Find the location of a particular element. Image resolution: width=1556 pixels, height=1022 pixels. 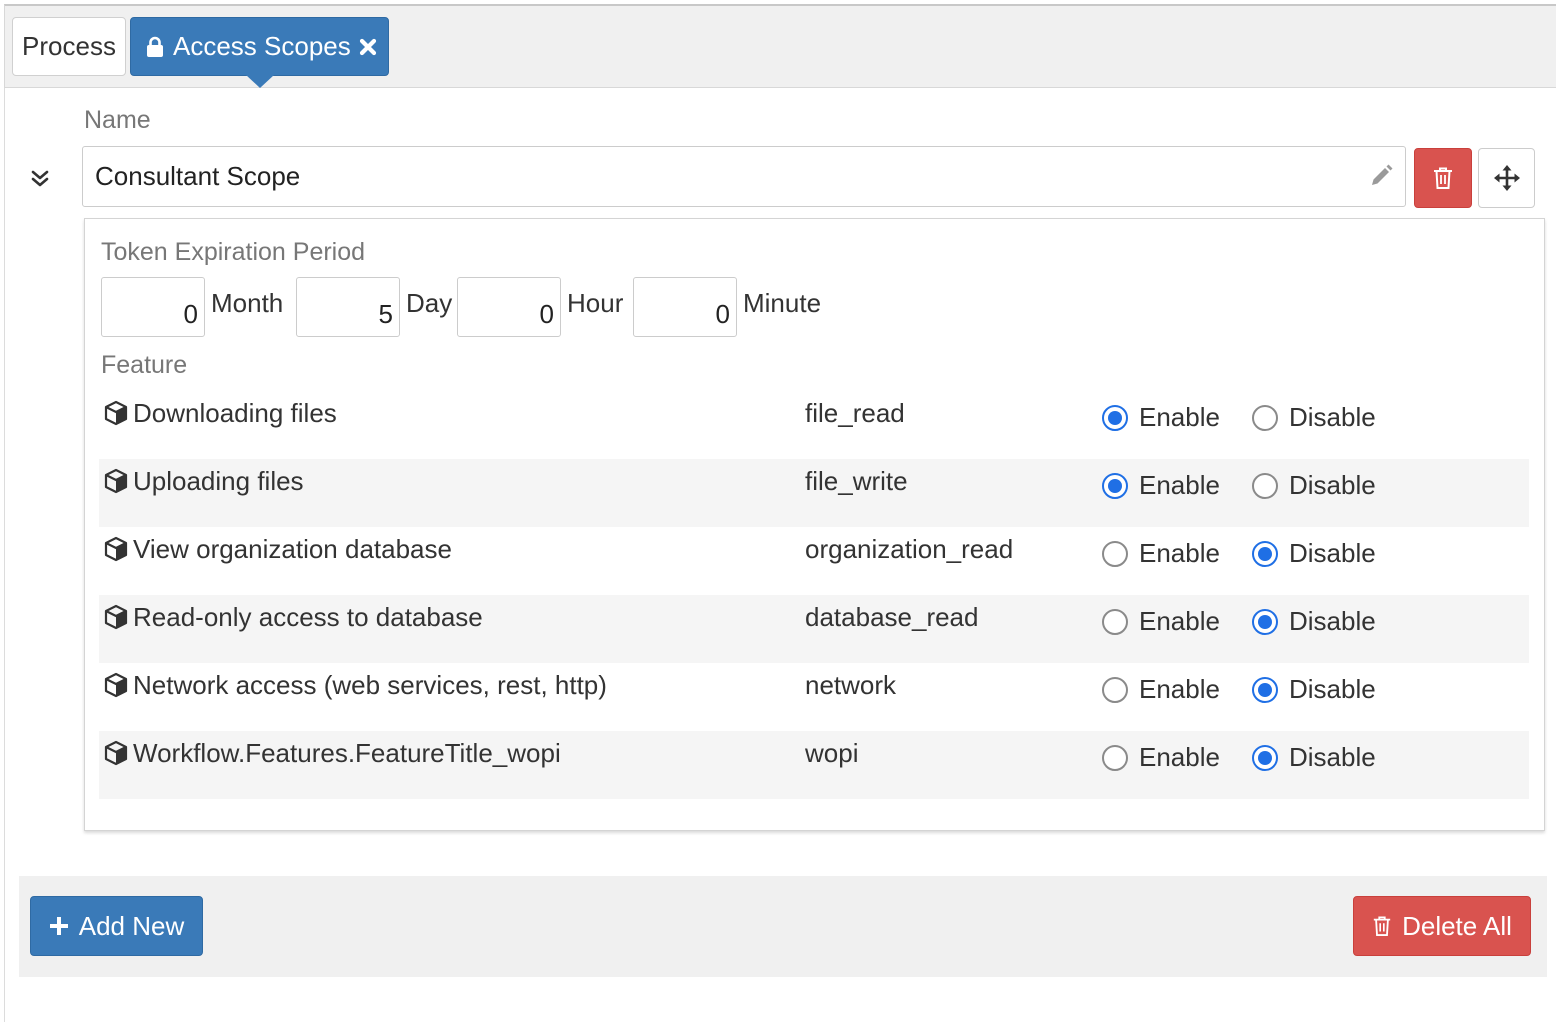

feature-code: network is located at coordinates (851, 685).